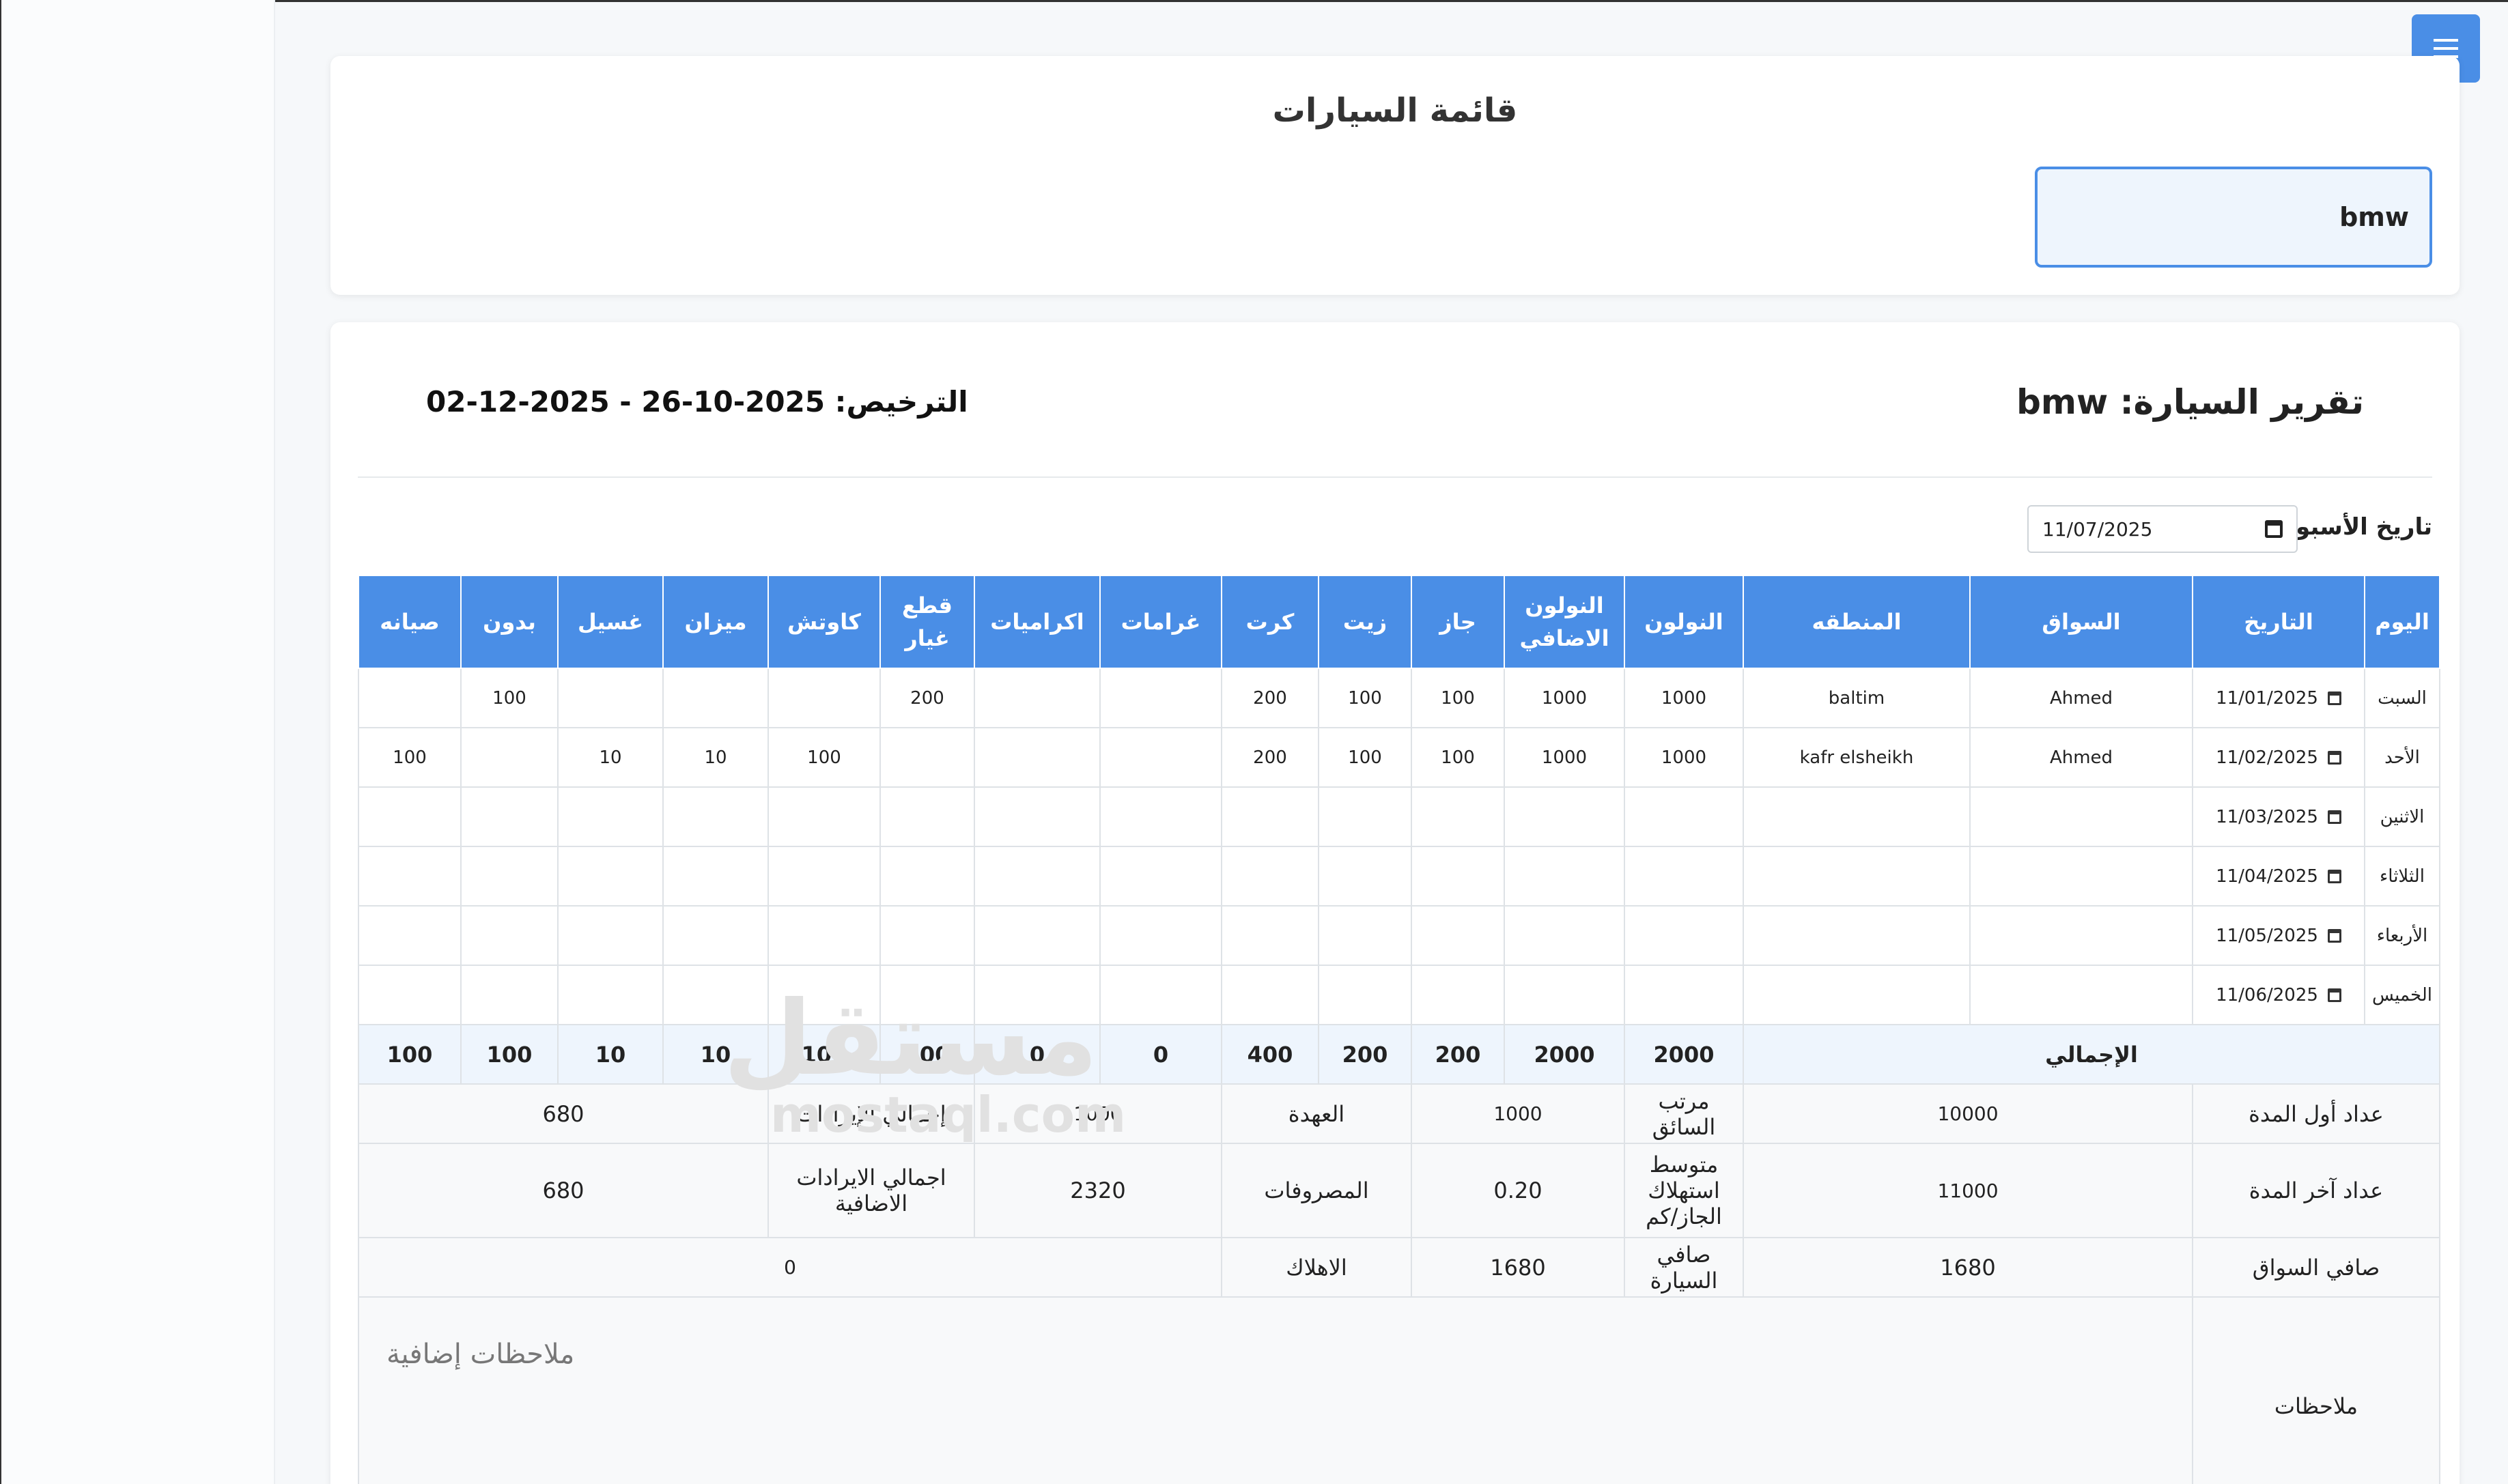  I want to click on date-cell: 11/05/2025, so click(2278, 935).